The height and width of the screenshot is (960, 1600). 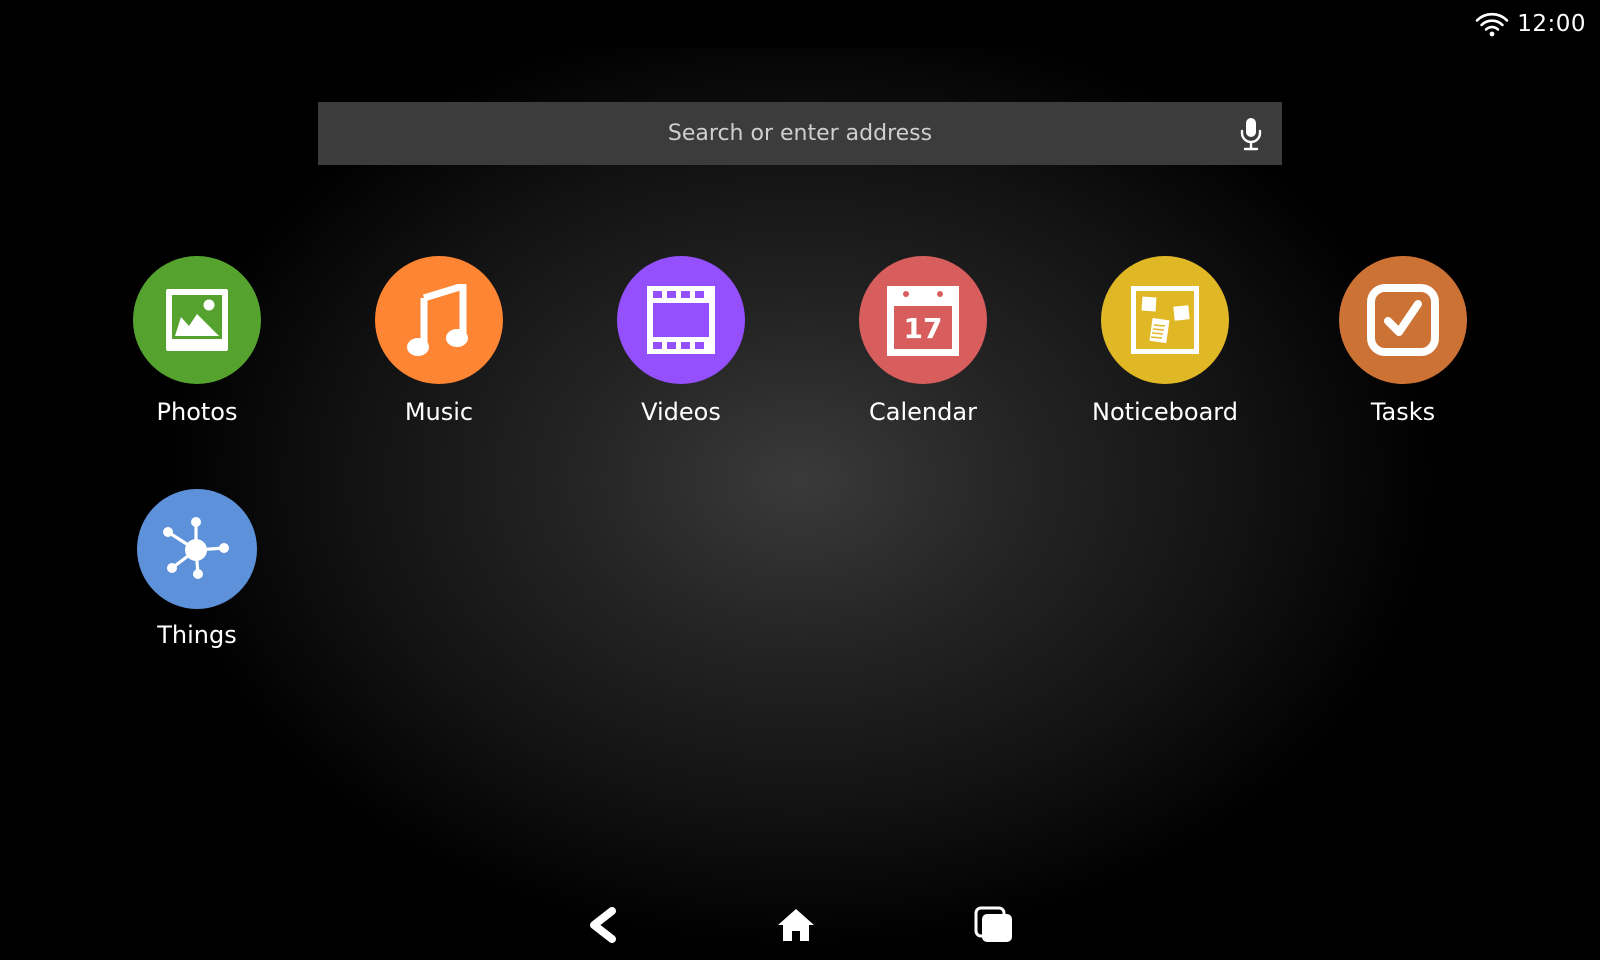 What do you see at coordinates (1403, 412) in the screenshot?
I see `app-label-tasks: Tasks` at bounding box center [1403, 412].